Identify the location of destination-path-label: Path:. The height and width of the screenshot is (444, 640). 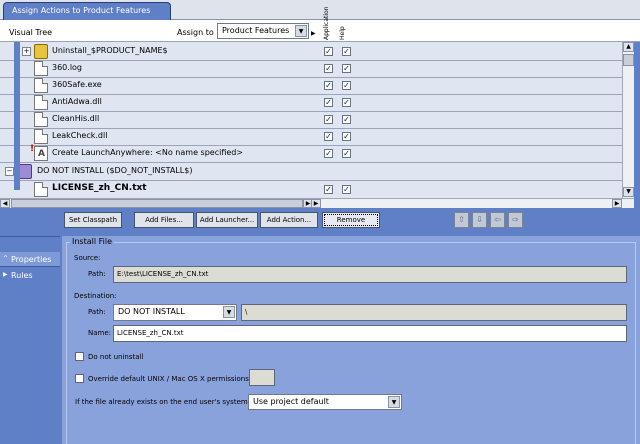
(97, 312).